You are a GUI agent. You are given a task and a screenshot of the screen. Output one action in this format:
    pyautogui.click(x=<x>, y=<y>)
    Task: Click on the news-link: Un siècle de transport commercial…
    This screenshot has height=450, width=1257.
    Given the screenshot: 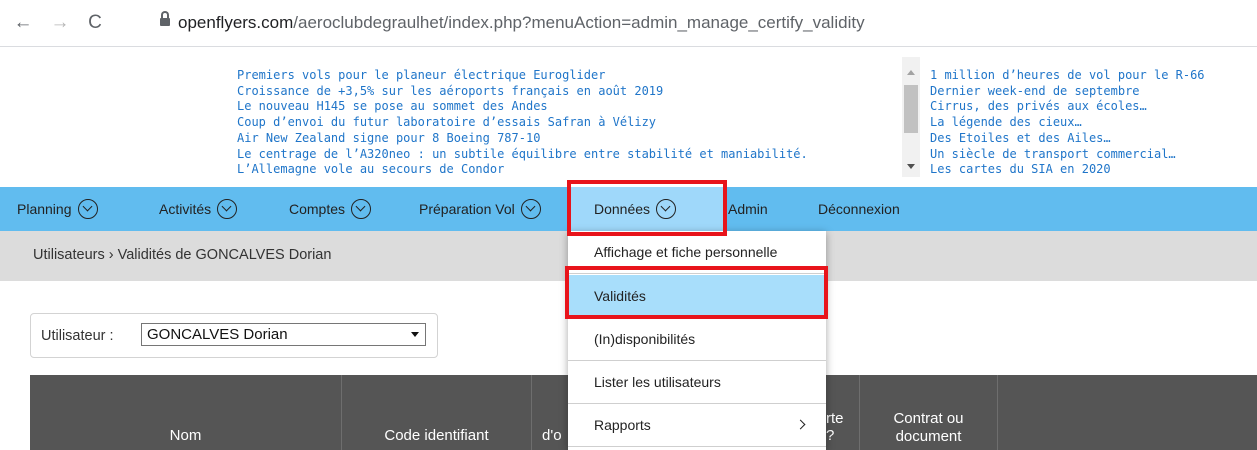 What is the action you would take?
    pyautogui.click(x=1067, y=155)
    